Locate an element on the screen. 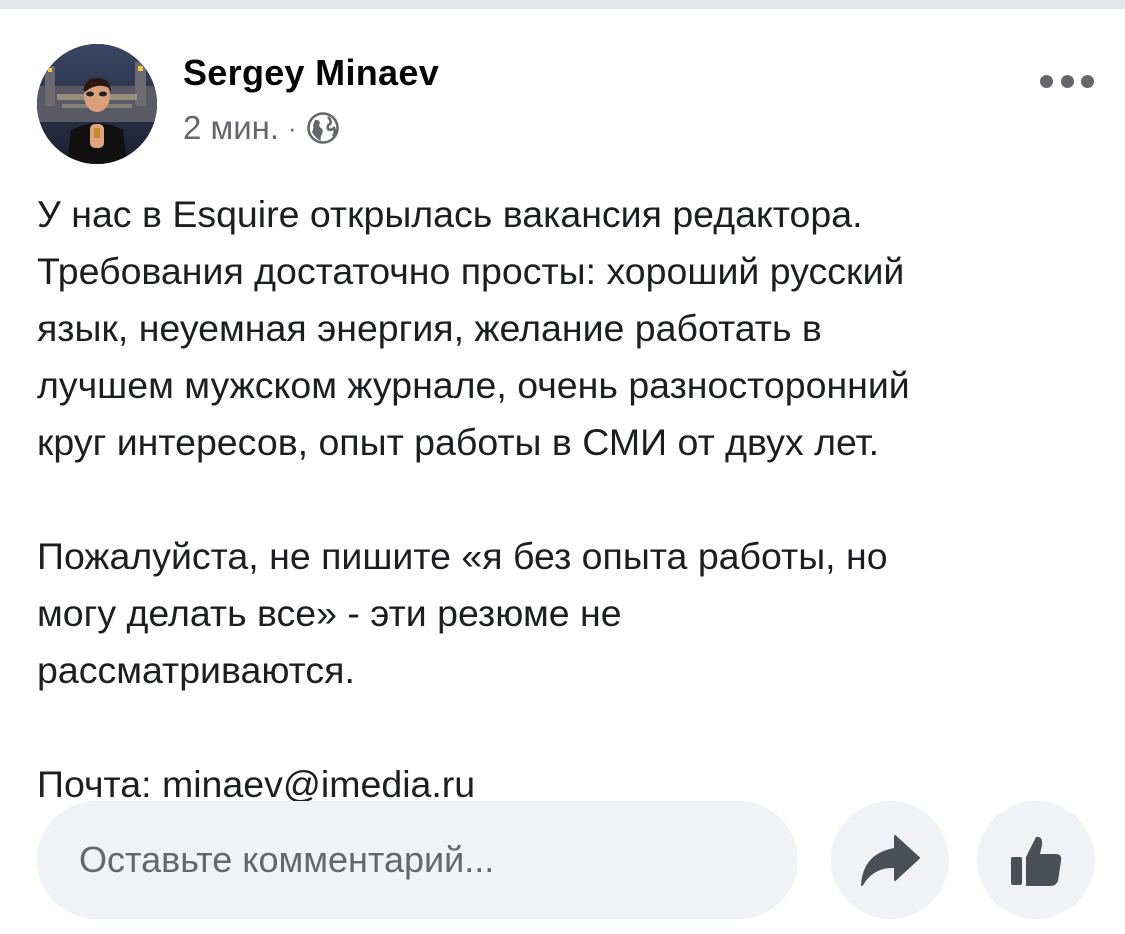 The height and width of the screenshot is (934, 1125). post-meta: 2 мин. · is located at coordinates (261, 128).